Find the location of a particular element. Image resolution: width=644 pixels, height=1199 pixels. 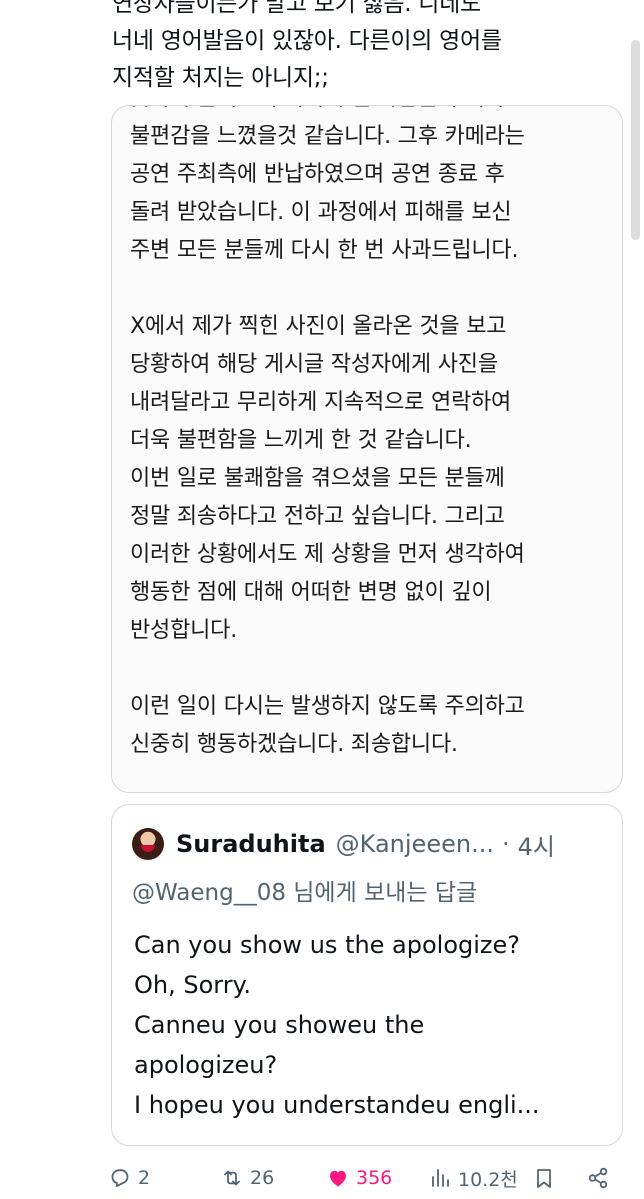

reply-to-label: @Waeng__08 님에게 보내는 답글 is located at coordinates (304, 890).